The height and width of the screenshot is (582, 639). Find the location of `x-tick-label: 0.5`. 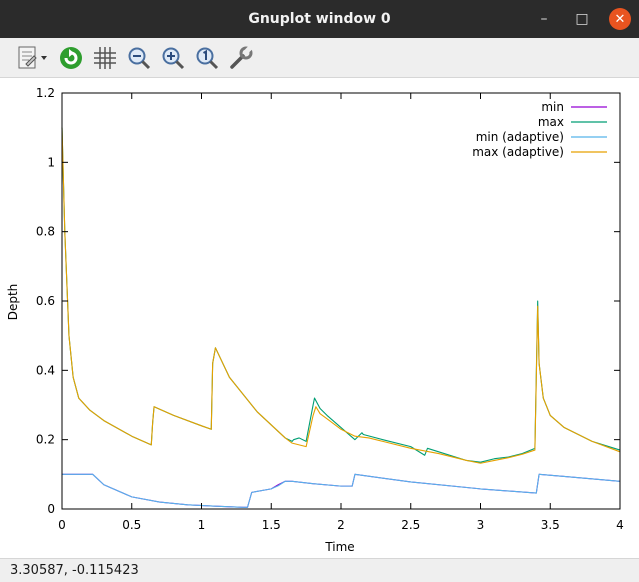

x-tick-label: 0.5 is located at coordinates (131, 525).